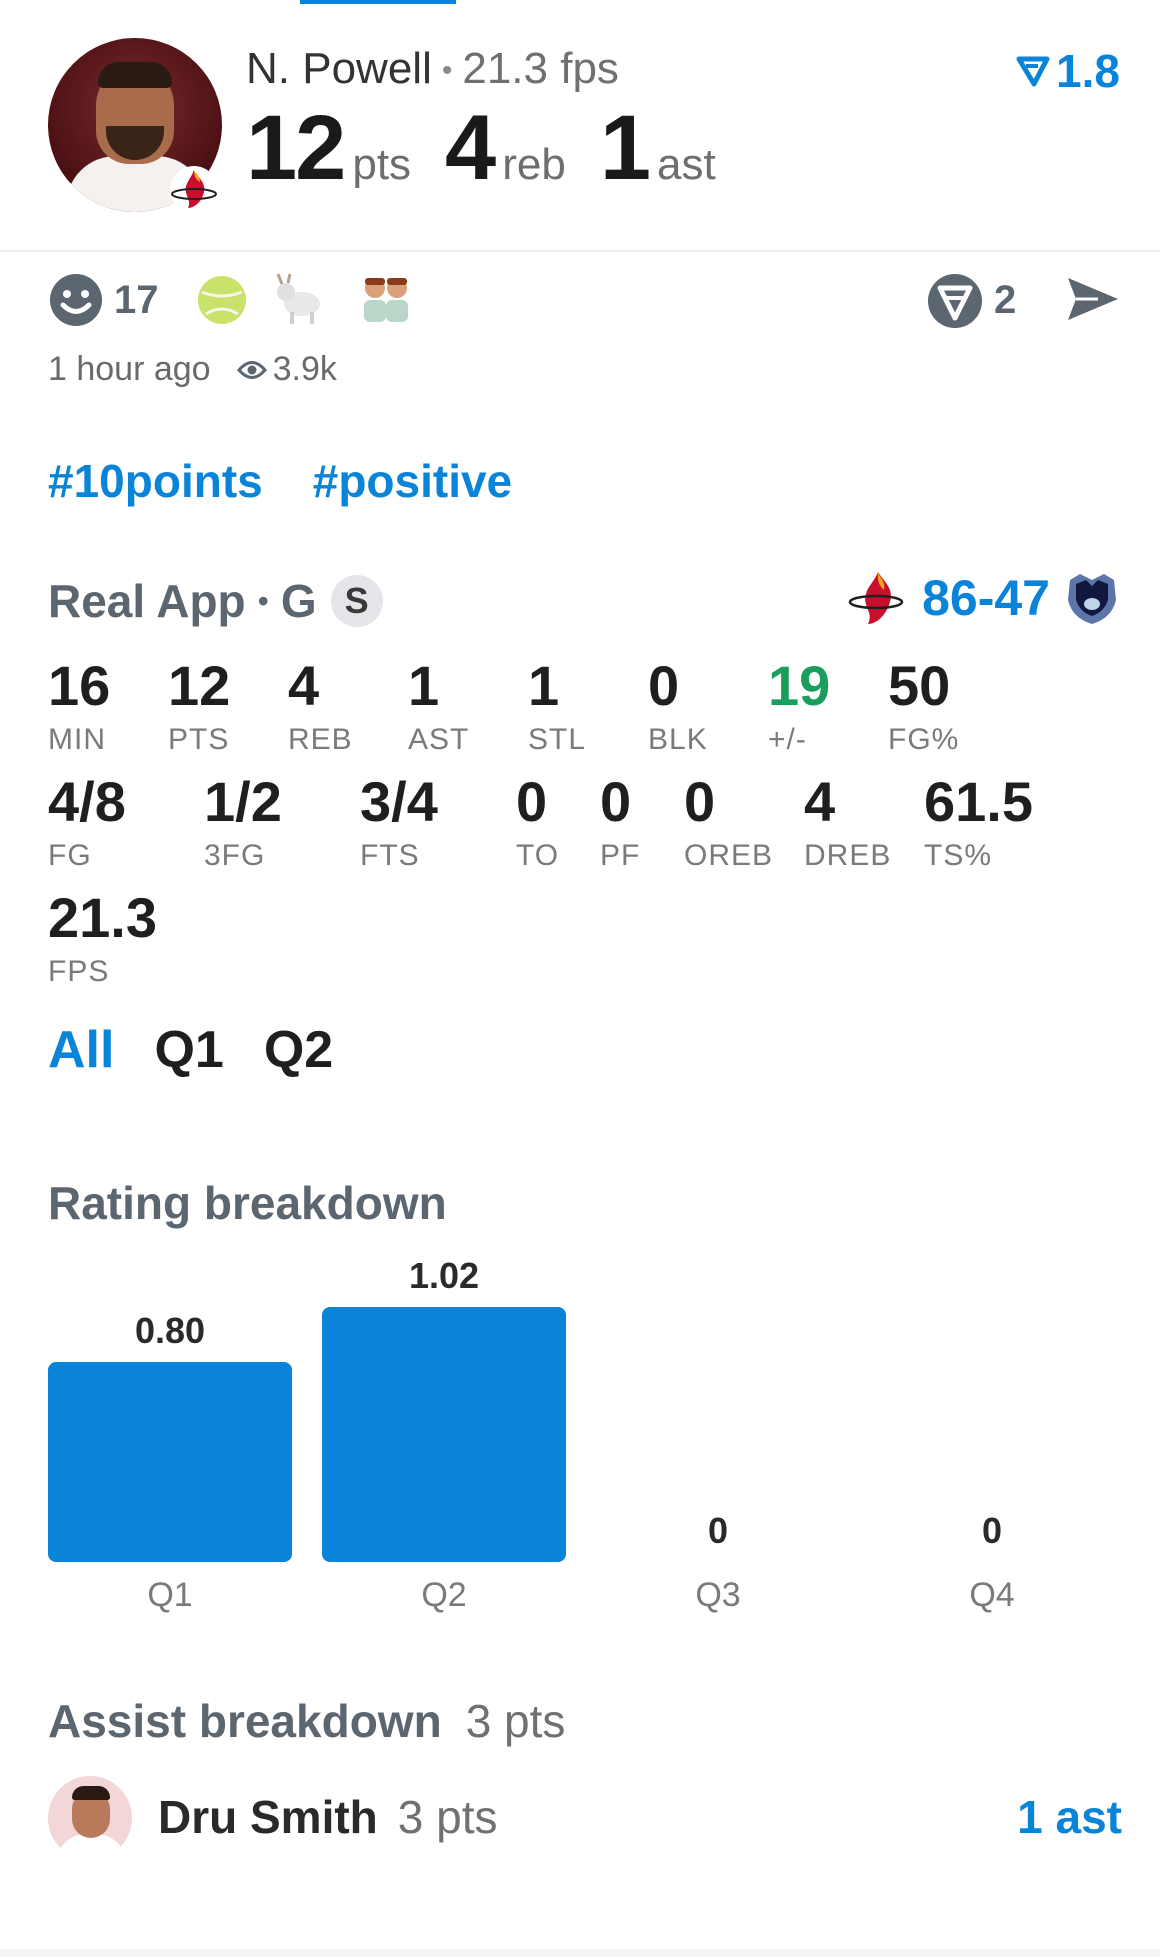  Describe the element at coordinates (1093, 299) in the screenshot. I see `share-send-icon` at that location.